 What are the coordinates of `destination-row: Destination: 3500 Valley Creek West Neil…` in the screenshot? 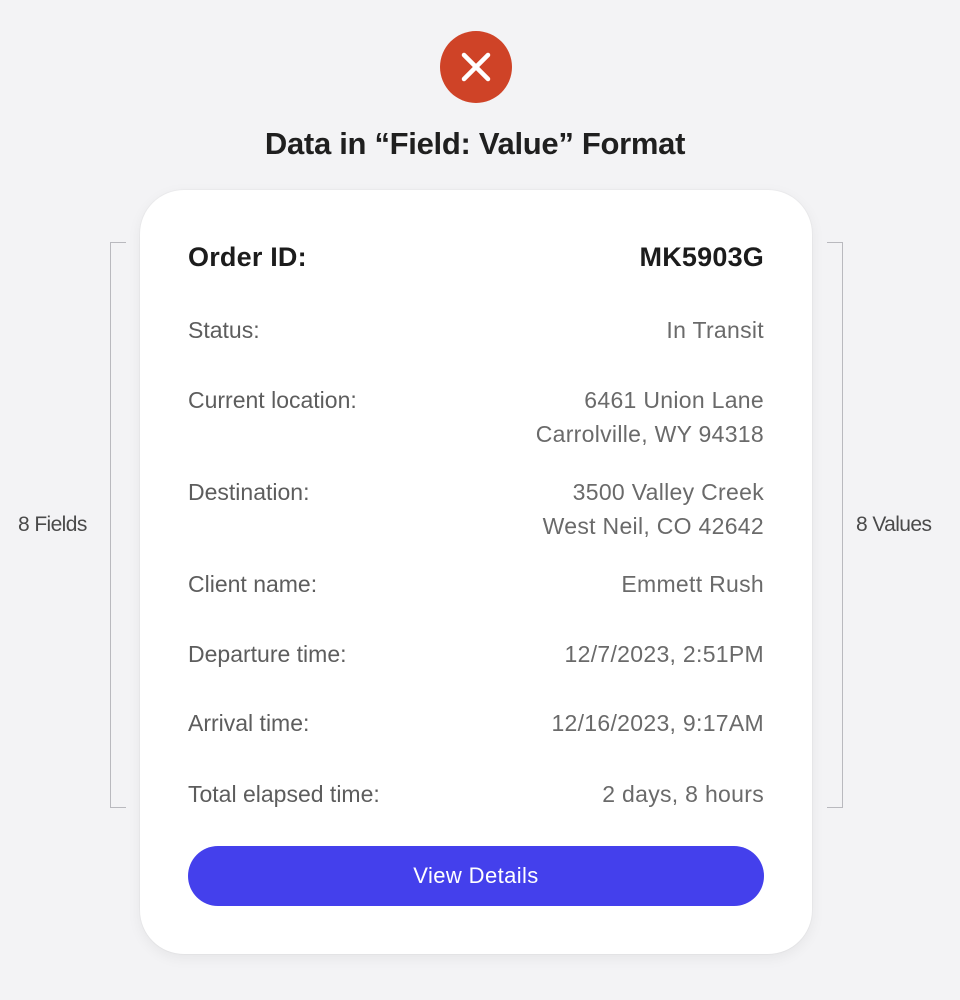 It's located at (476, 509).